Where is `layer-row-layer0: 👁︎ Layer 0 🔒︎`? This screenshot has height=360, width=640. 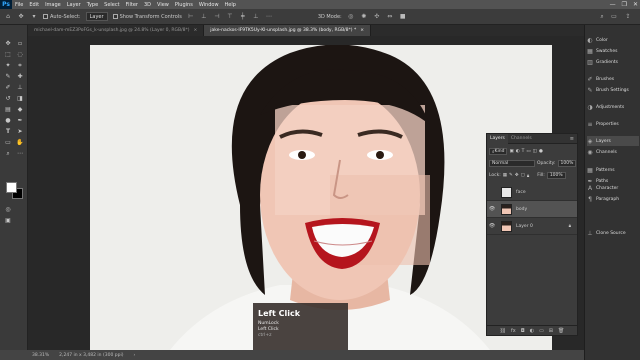
layer-row-layer0: 👁︎ Layer 0 🔒︎ is located at coordinates (532, 226).